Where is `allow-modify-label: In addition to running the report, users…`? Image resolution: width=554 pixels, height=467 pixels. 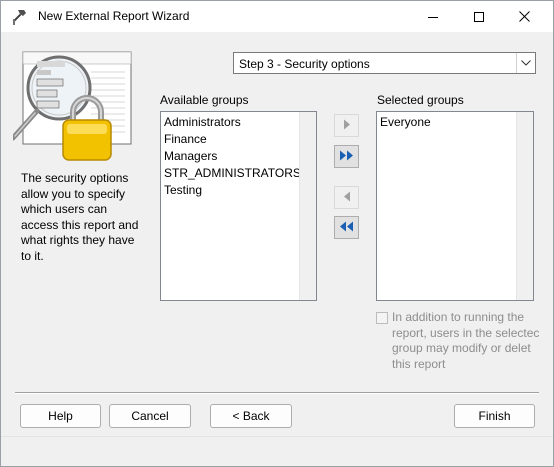 allow-modify-label: In addition to running the report, users… is located at coordinates (472, 341).